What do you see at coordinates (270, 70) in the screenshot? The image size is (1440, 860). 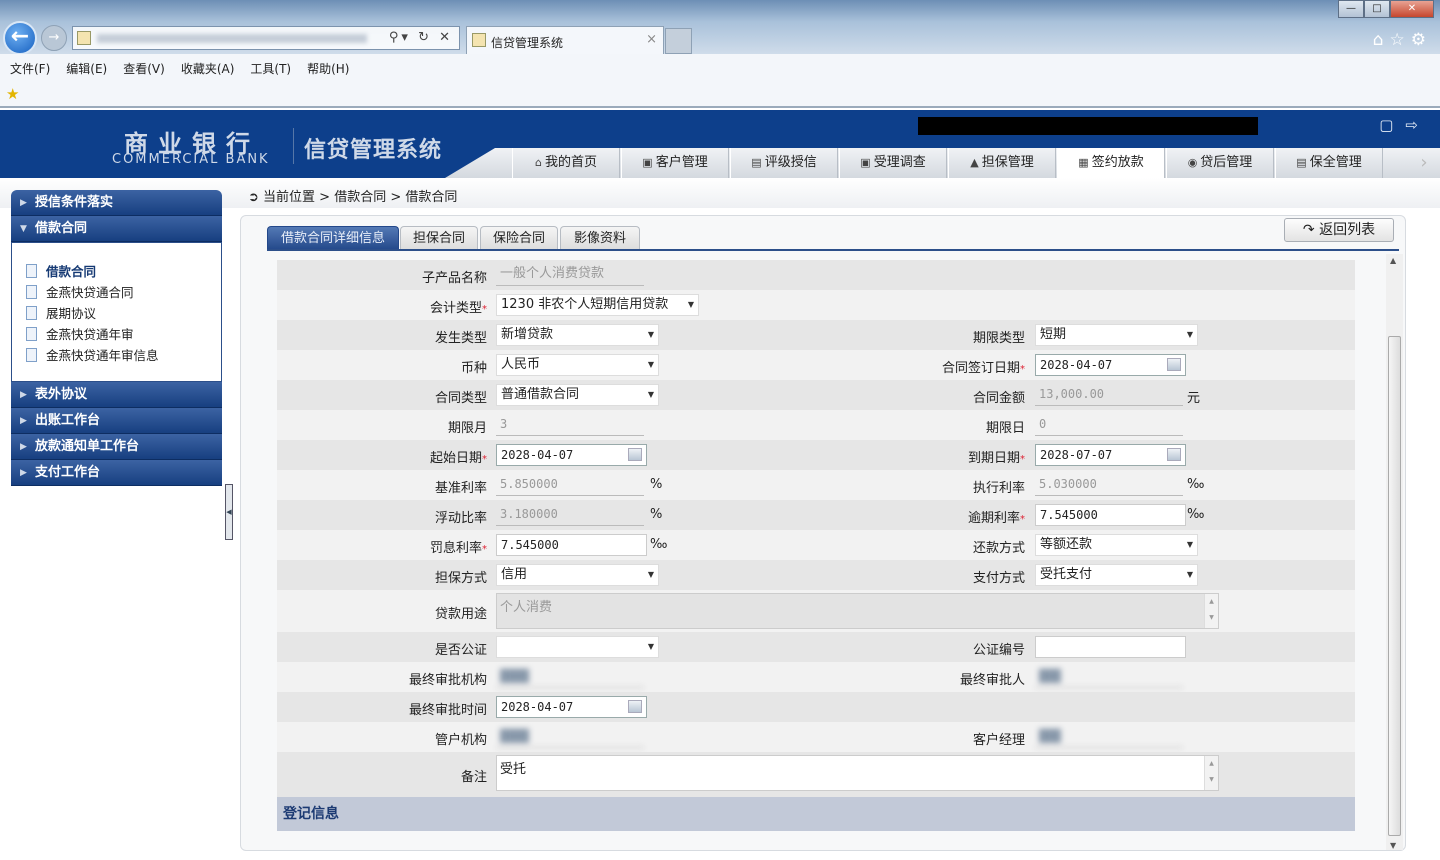 I see `menu-tools: 工具(T)` at bounding box center [270, 70].